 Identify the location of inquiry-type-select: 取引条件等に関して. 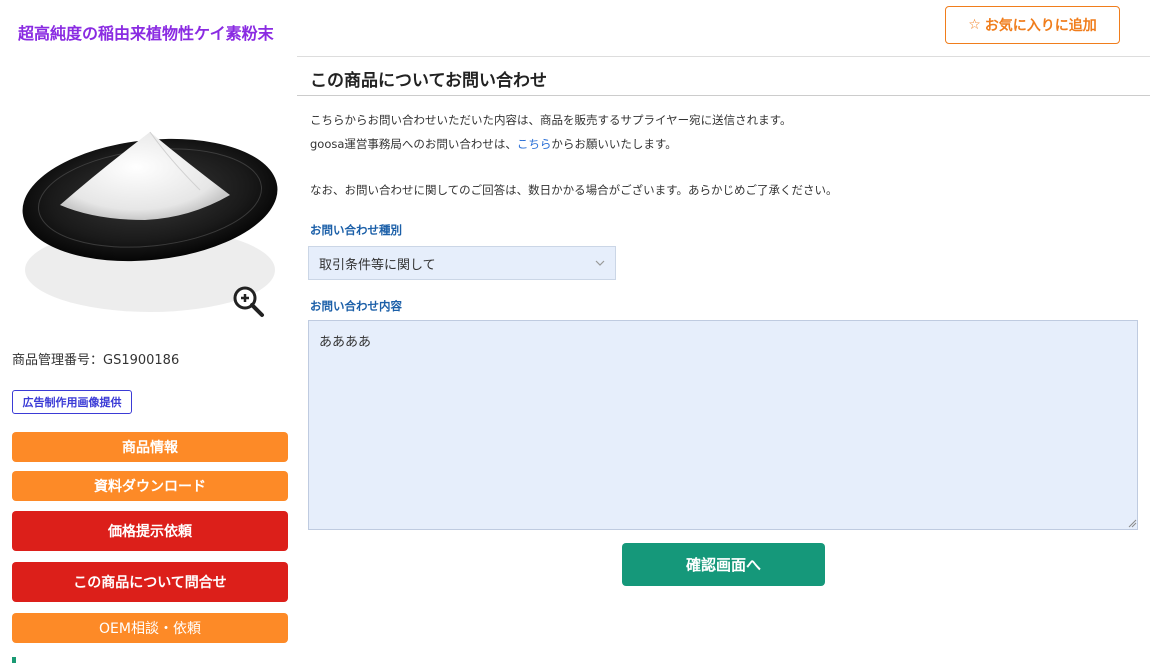
(462, 263).